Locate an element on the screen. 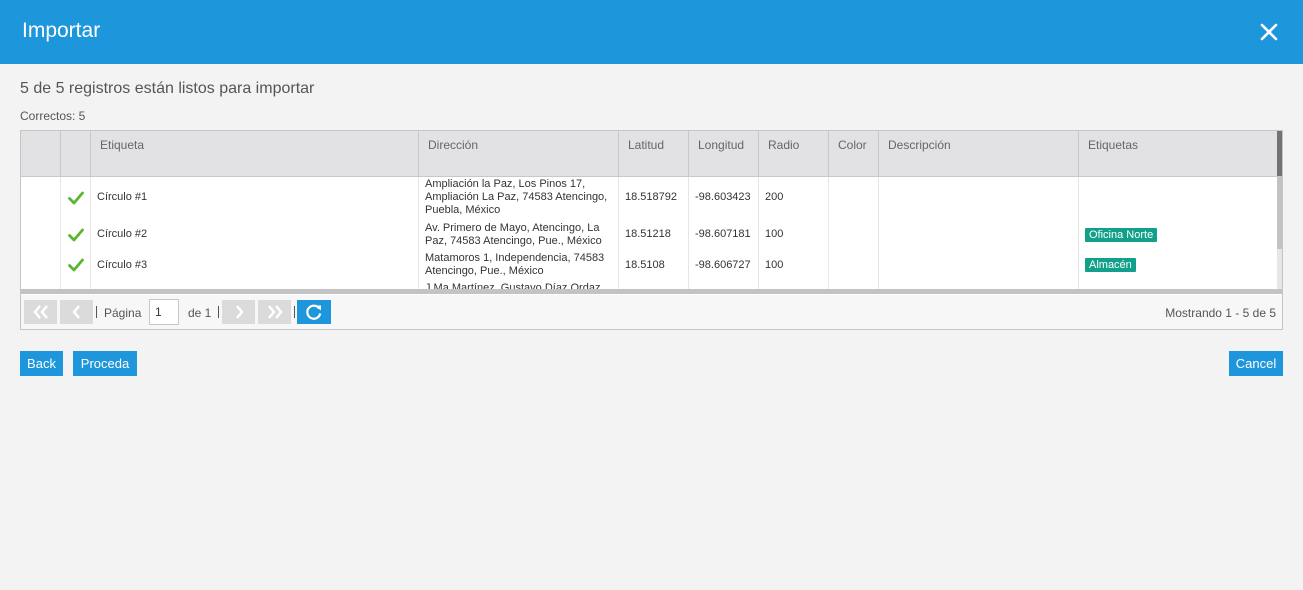  refresh-button is located at coordinates (314, 312).